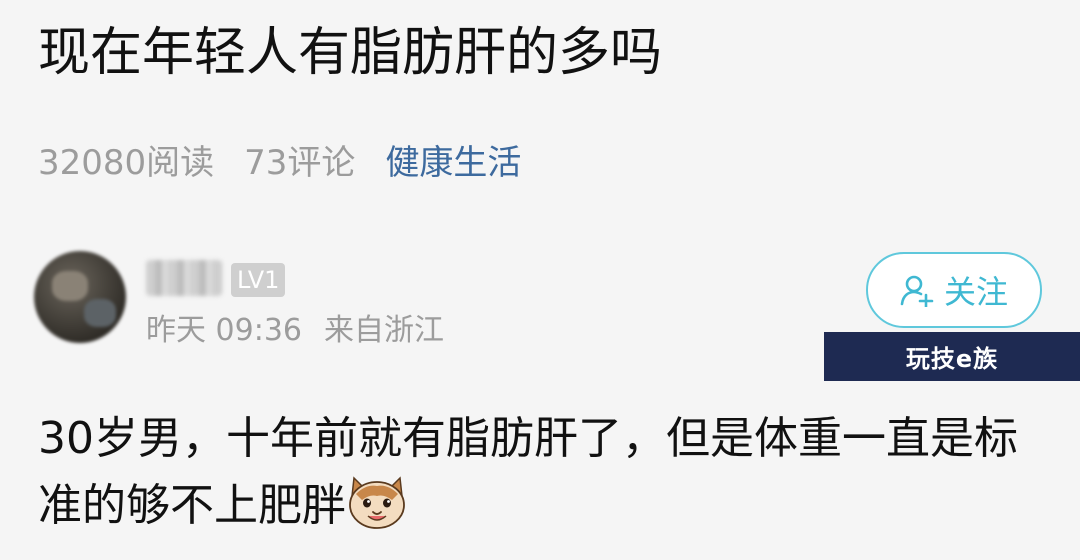  Describe the element at coordinates (126, 163) in the screenshot. I see `read-count: 32080阅读` at that location.